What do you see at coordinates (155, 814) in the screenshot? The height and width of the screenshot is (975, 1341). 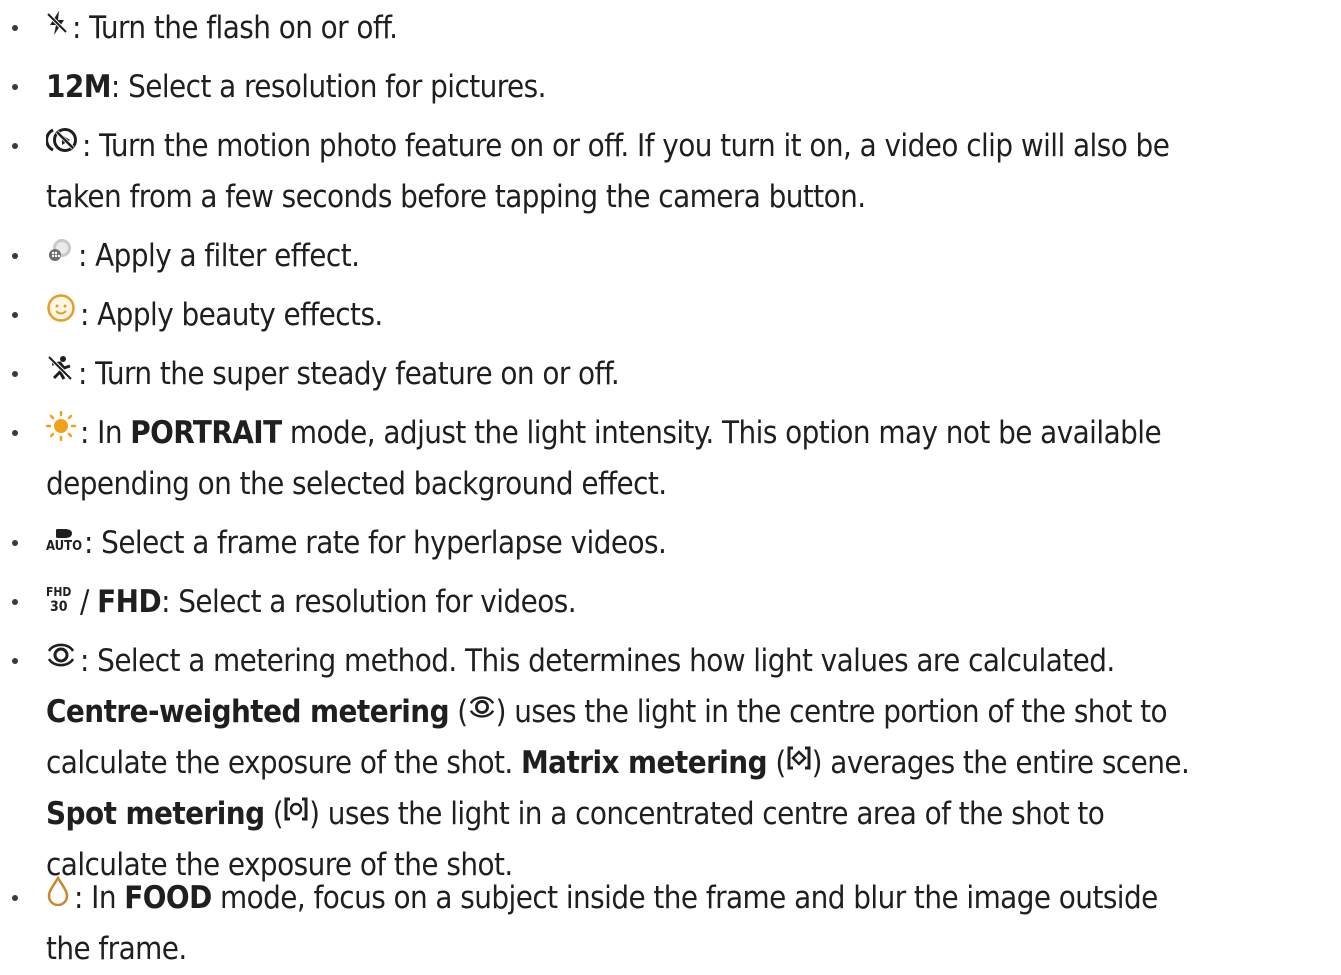 I see `spot-label: Spot metering` at bounding box center [155, 814].